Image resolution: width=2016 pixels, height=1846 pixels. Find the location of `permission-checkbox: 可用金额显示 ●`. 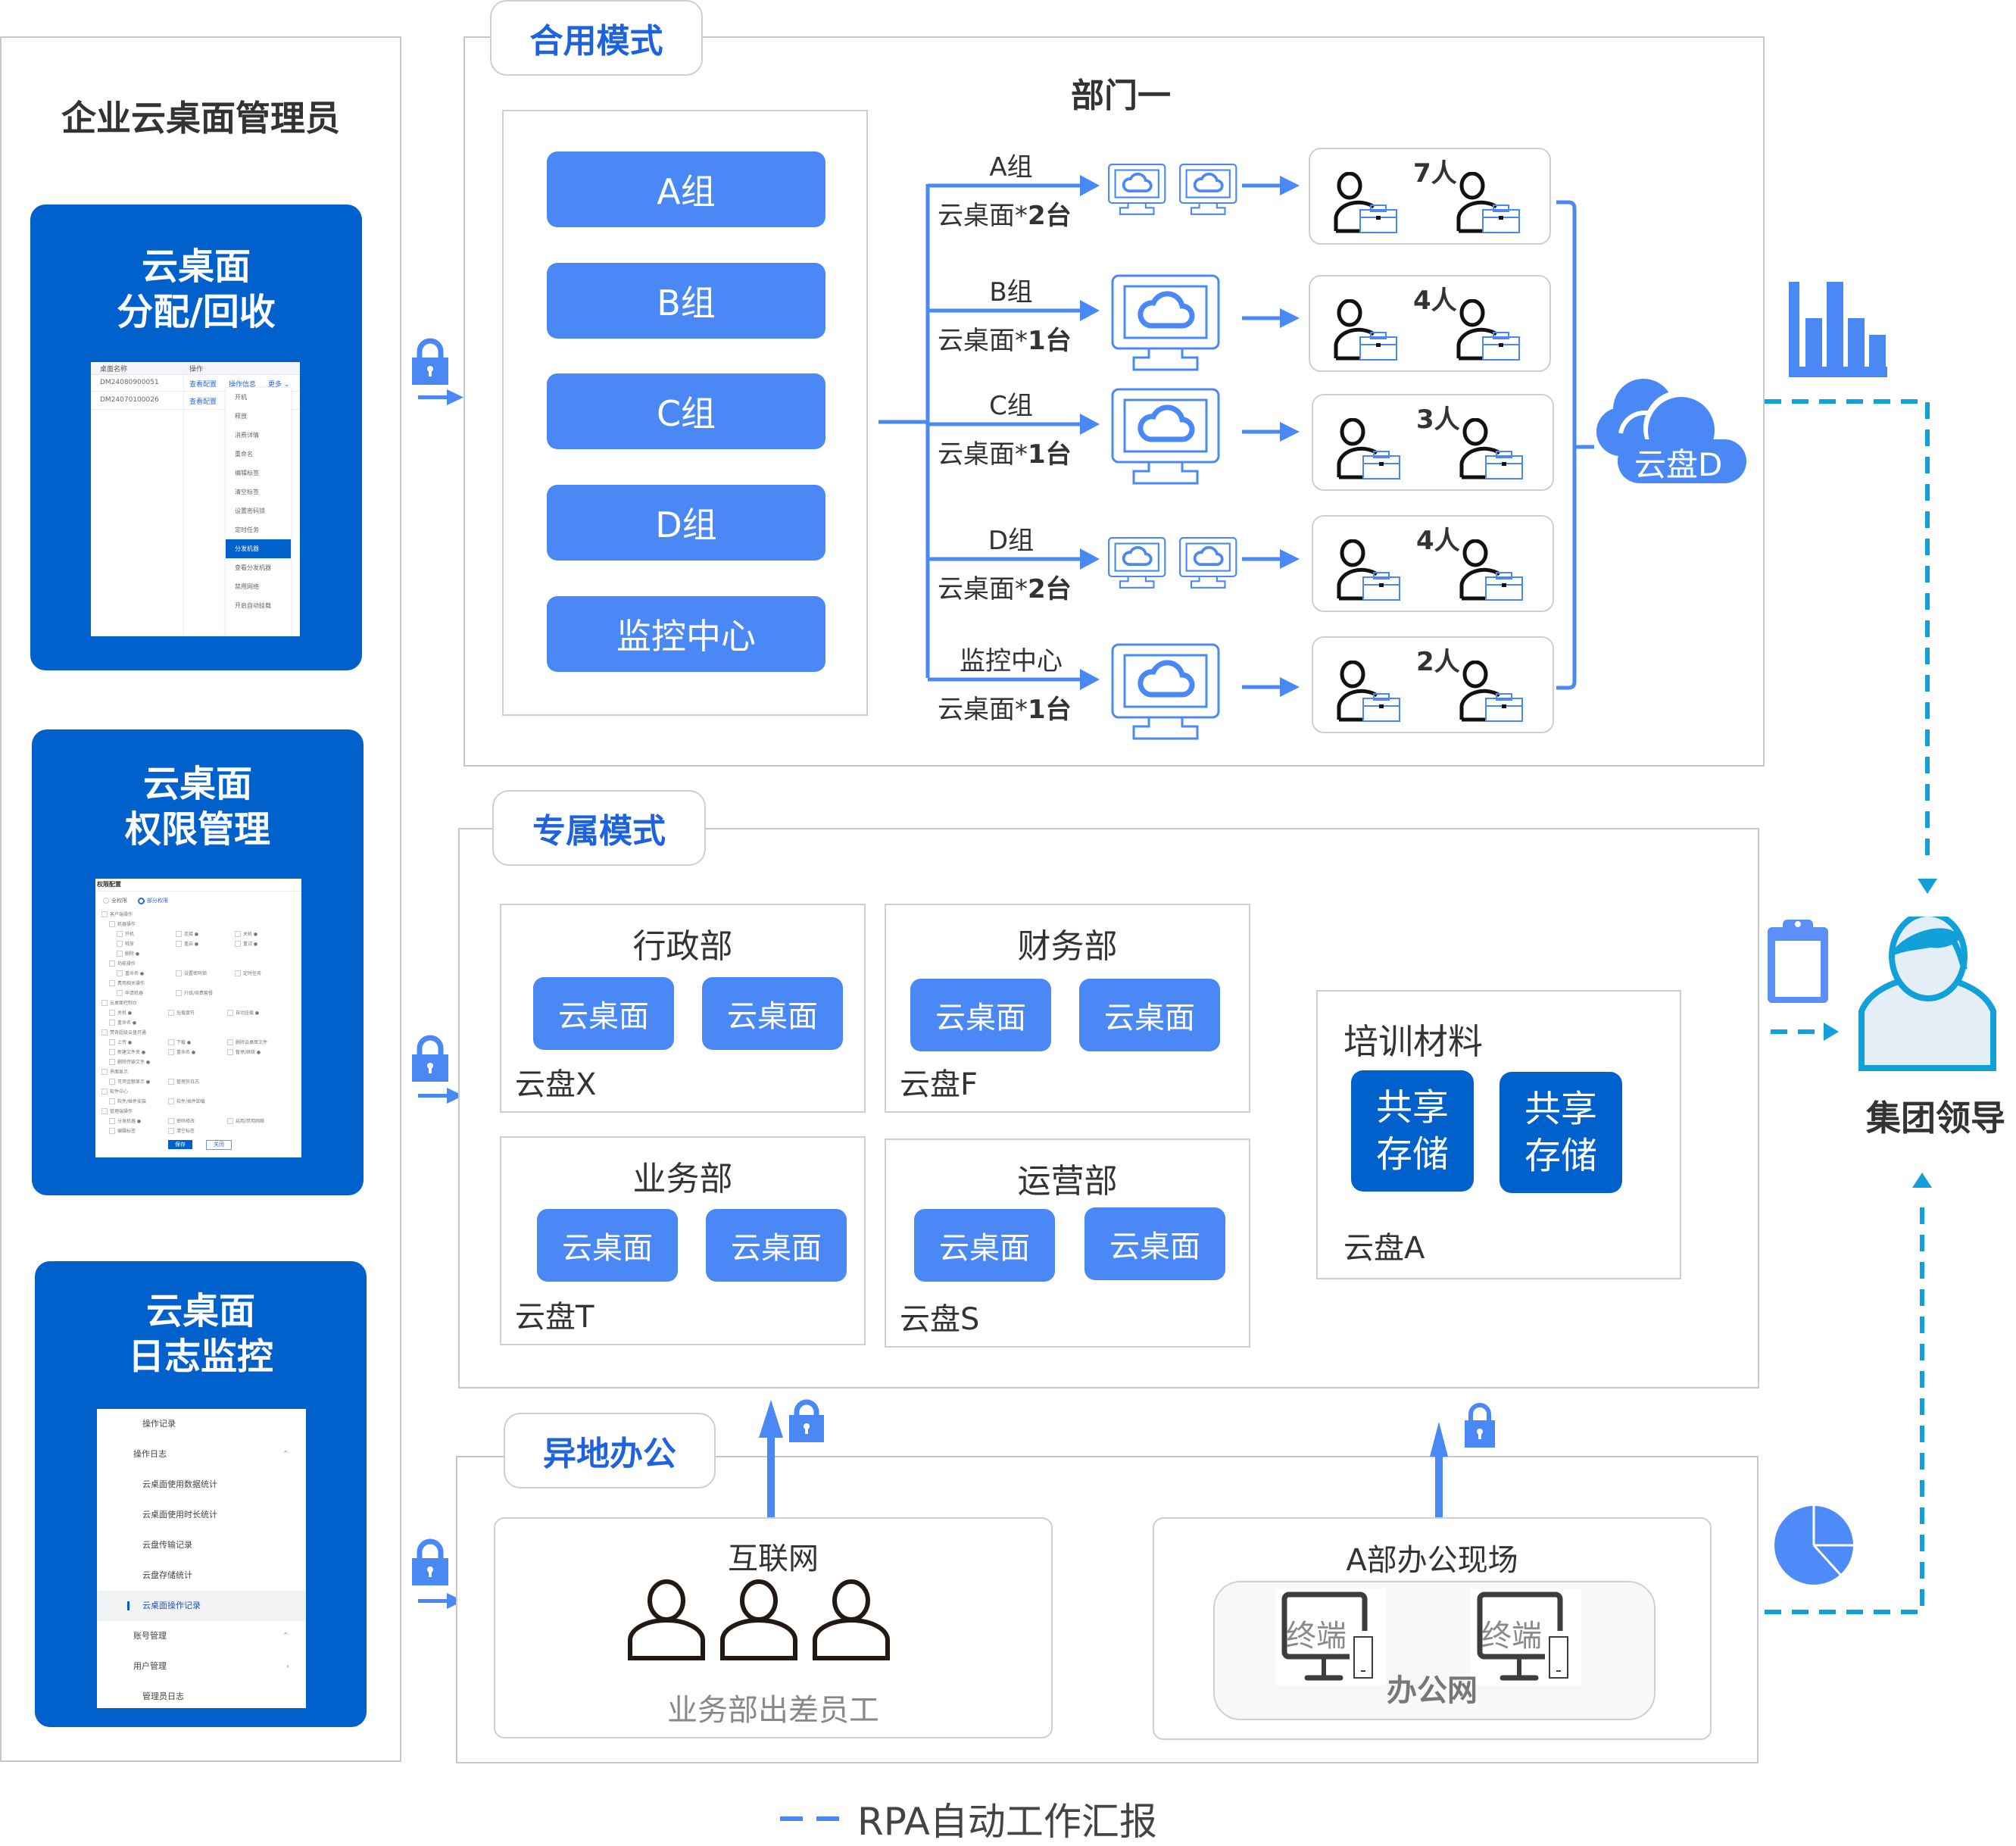

permission-checkbox: 可用金额显示 ● is located at coordinates (129, 1081).